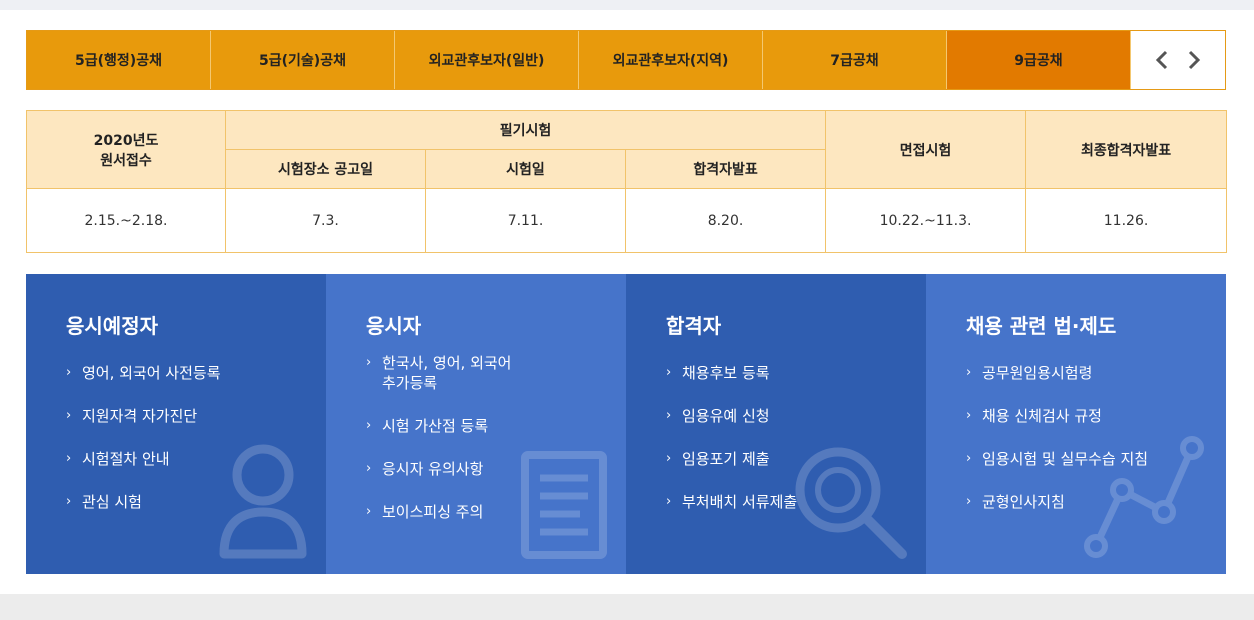 The width and height of the screenshot is (1254, 620). What do you see at coordinates (1042, 416) in the screenshot?
I see `item-label: 채용 신체검사 규정` at bounding box center [1042, 416].